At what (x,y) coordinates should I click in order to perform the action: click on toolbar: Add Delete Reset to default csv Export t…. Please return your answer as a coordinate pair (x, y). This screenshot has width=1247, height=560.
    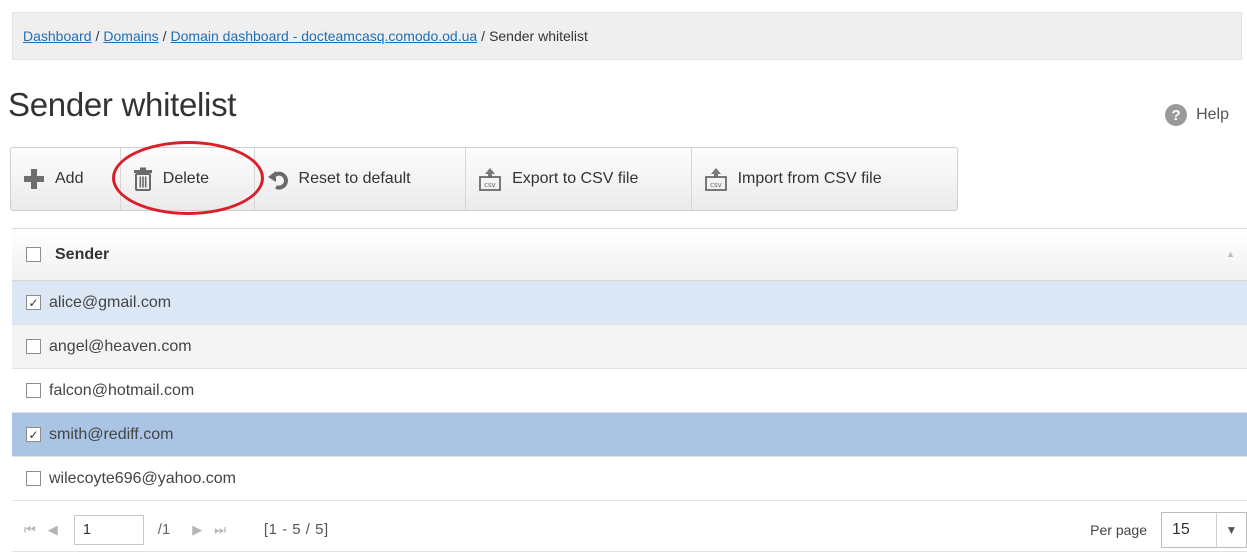
    Looking at the image, I should click on (484, 179).